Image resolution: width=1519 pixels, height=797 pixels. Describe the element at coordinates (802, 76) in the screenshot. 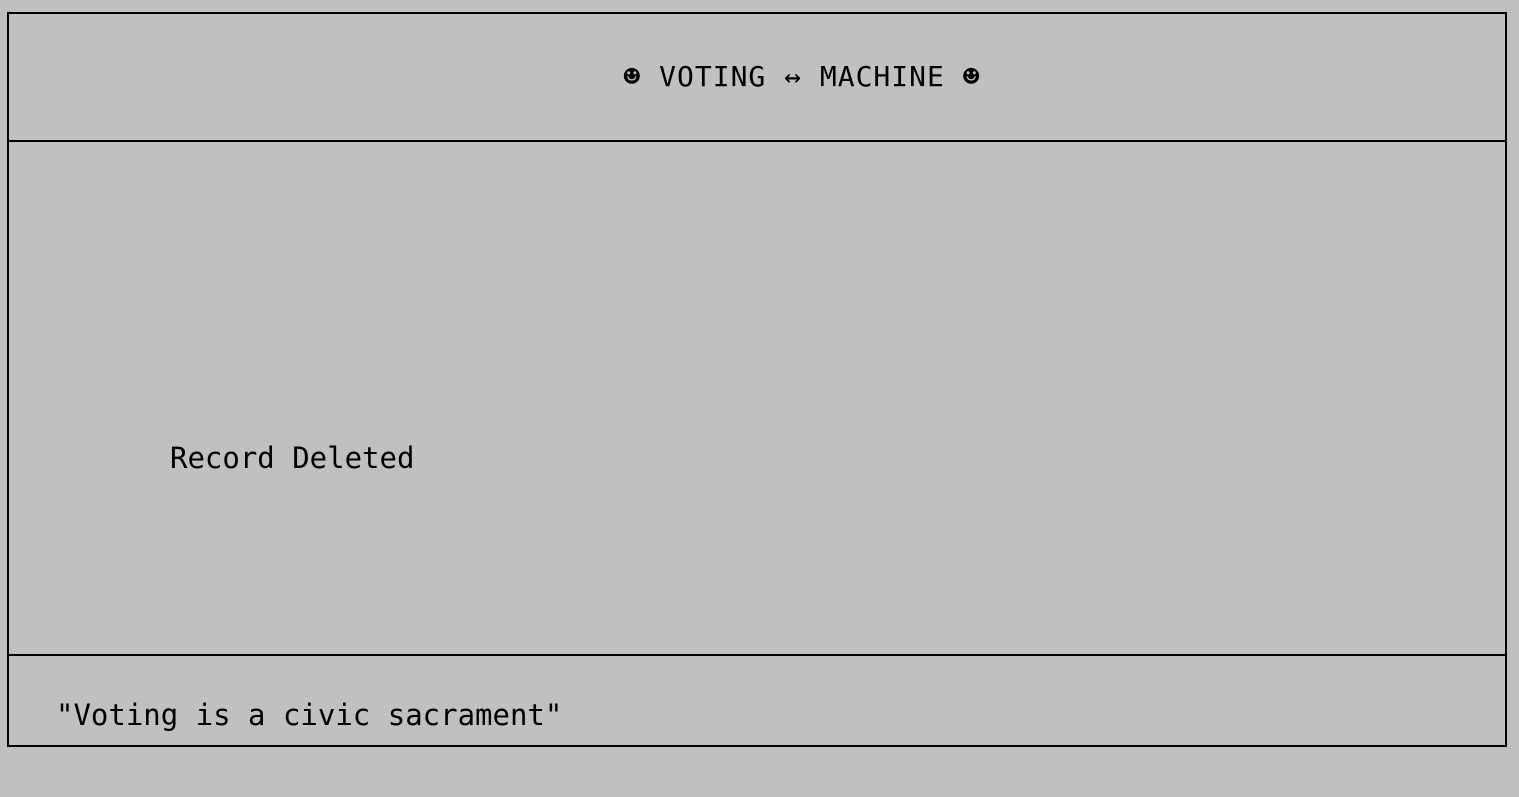

I see `app-title: ☻ VOTING ↔ MACHINE ☻` at that location.